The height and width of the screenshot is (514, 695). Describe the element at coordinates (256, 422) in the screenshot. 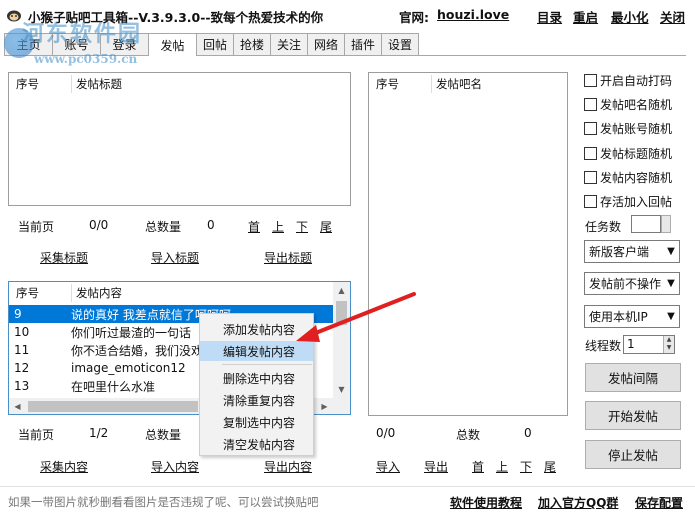

I see `menu-item-copy-selected: 复制选中内容` at that location.